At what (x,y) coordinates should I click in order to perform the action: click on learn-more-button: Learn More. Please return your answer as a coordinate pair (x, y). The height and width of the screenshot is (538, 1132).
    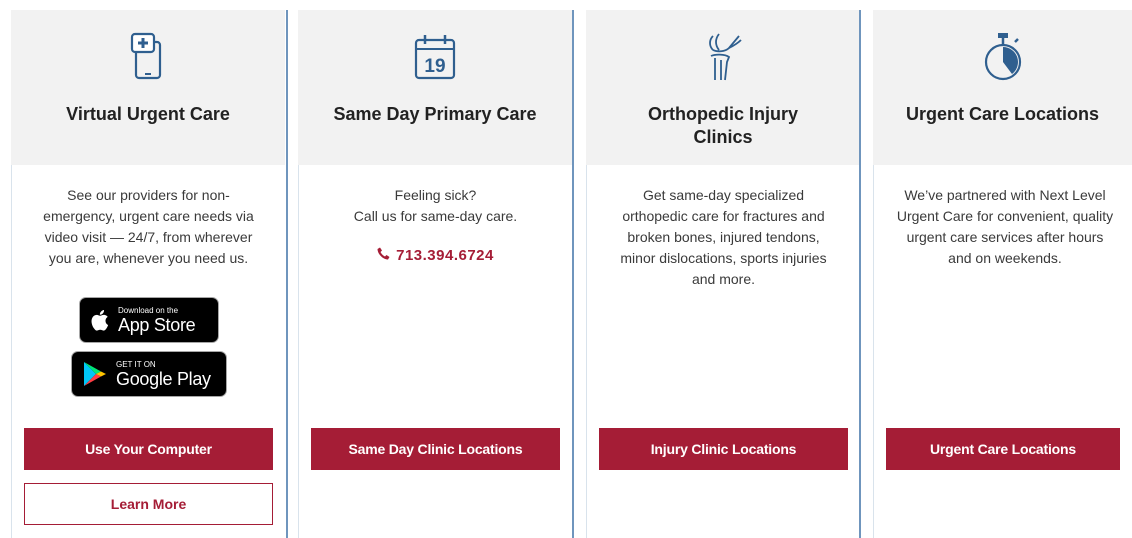
    Looking at the image, I should click on (148, 504).